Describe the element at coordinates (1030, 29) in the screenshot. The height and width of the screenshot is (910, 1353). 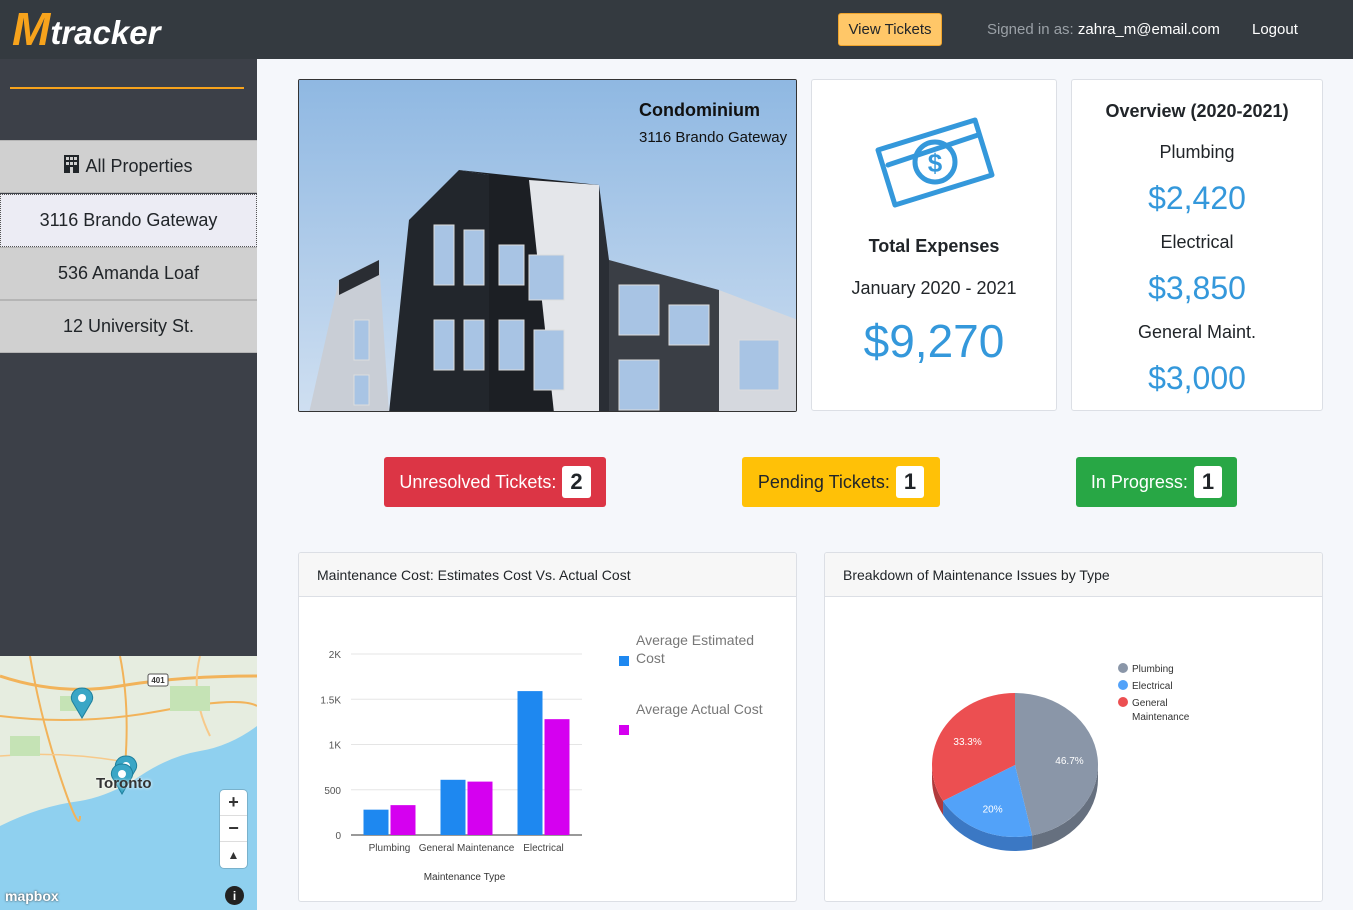
I see `signed-in-label: Signed in as:` at that location.